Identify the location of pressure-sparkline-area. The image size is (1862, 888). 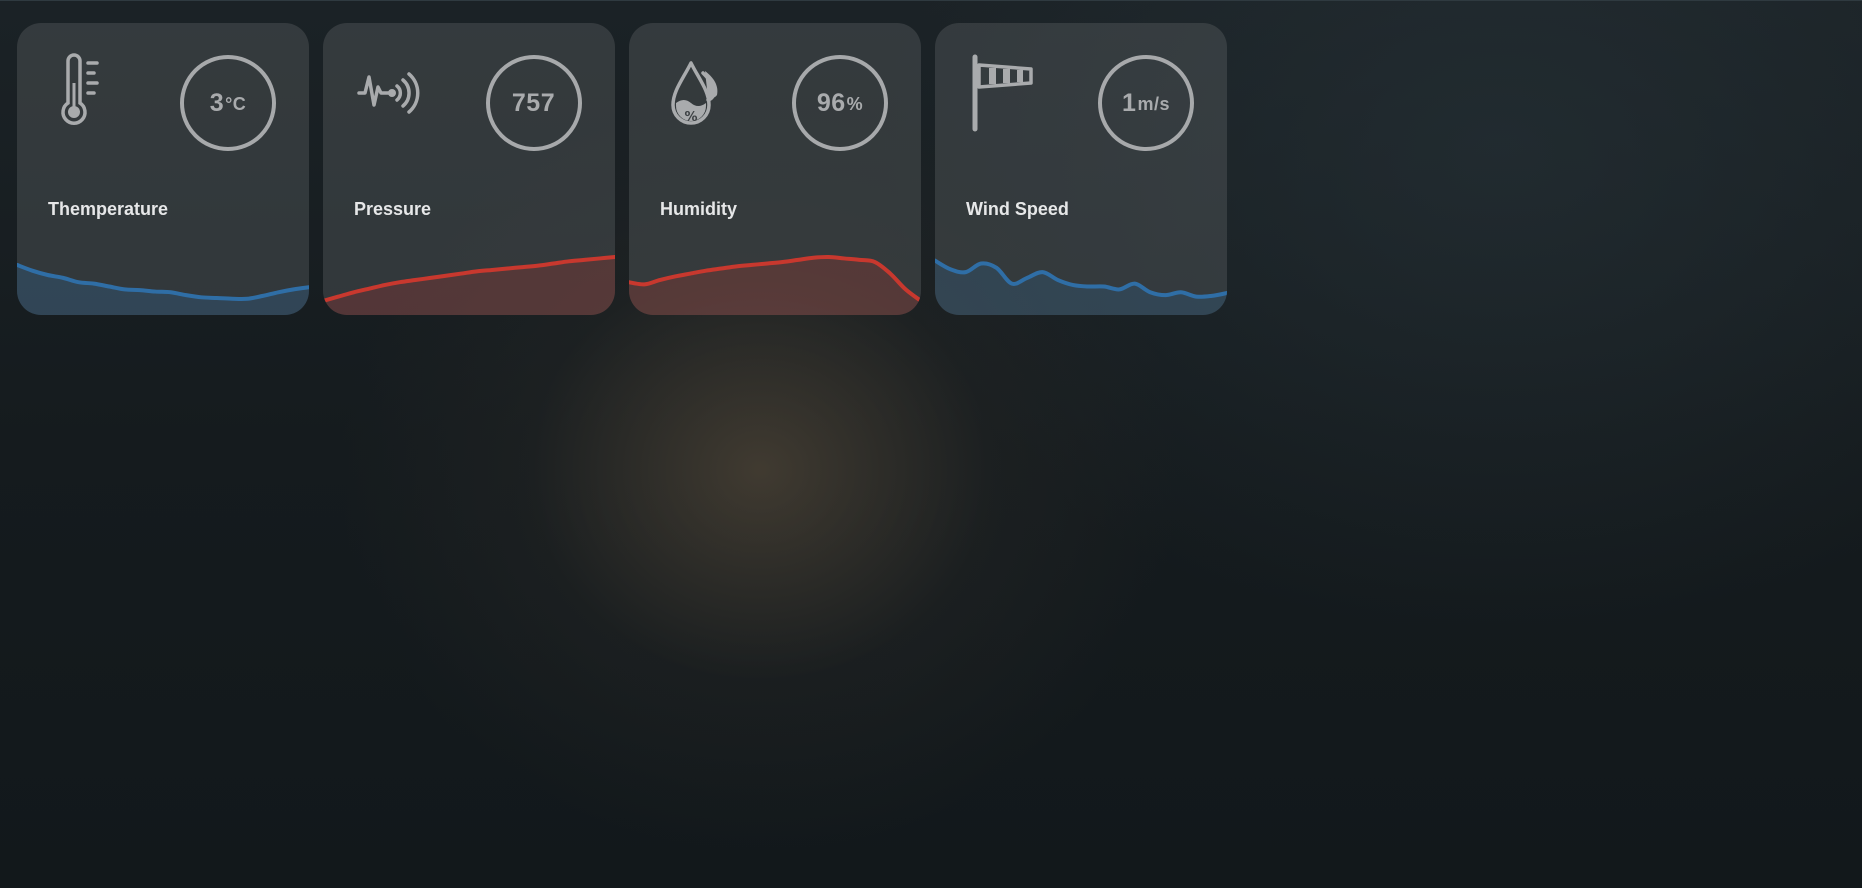
(469, 286).